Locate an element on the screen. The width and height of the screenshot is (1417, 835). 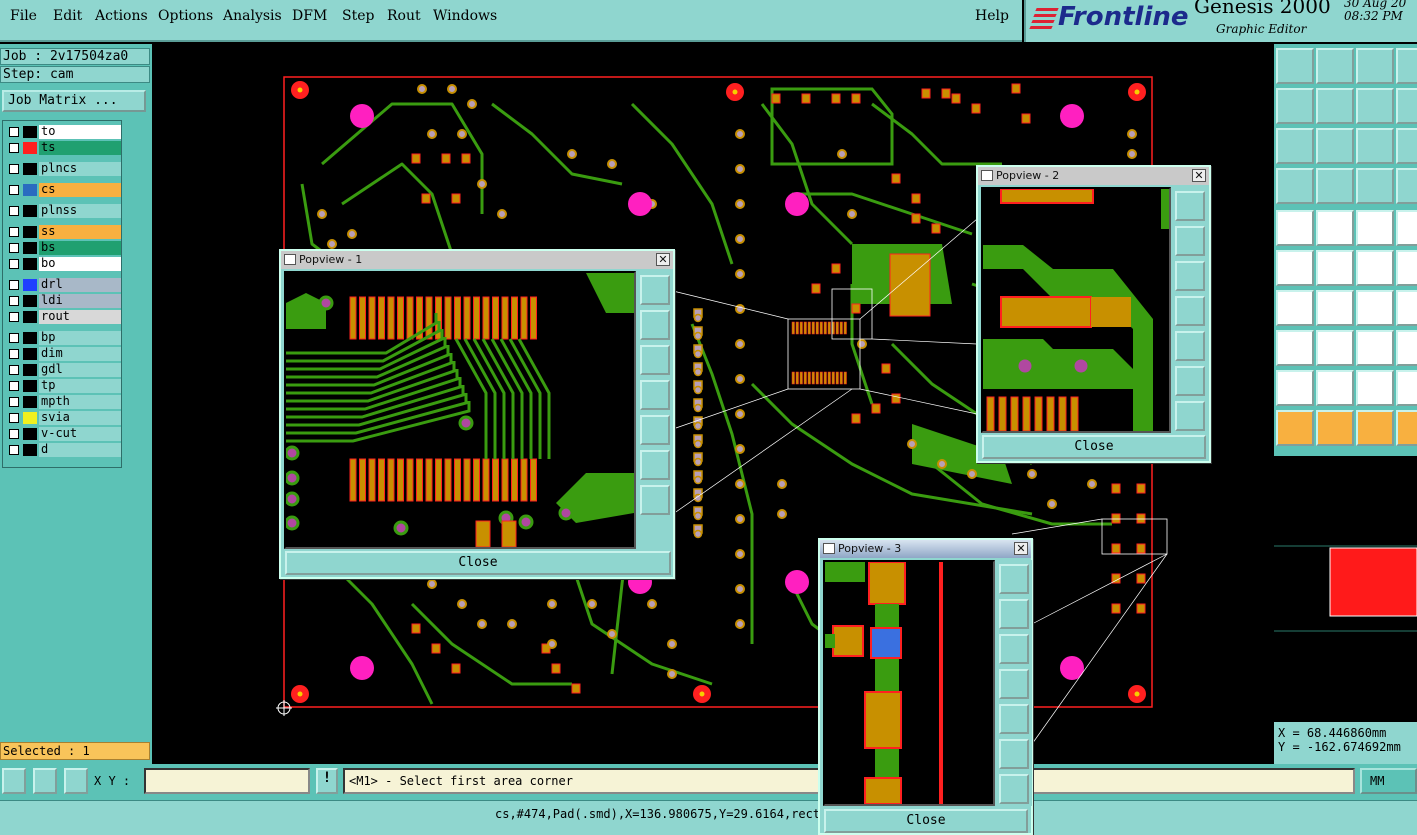
triangle-icon is located at coordinates (1295, 388).